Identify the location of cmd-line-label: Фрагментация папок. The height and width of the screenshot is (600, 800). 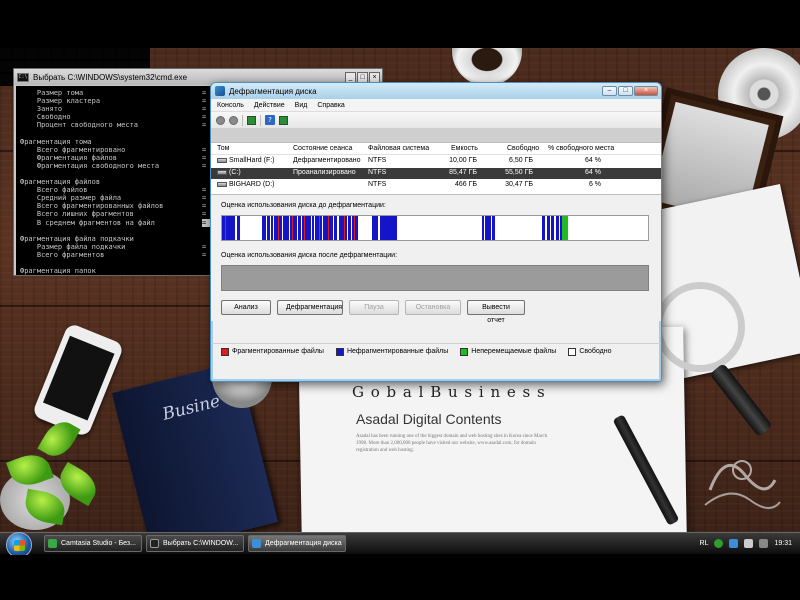
(58, 271).